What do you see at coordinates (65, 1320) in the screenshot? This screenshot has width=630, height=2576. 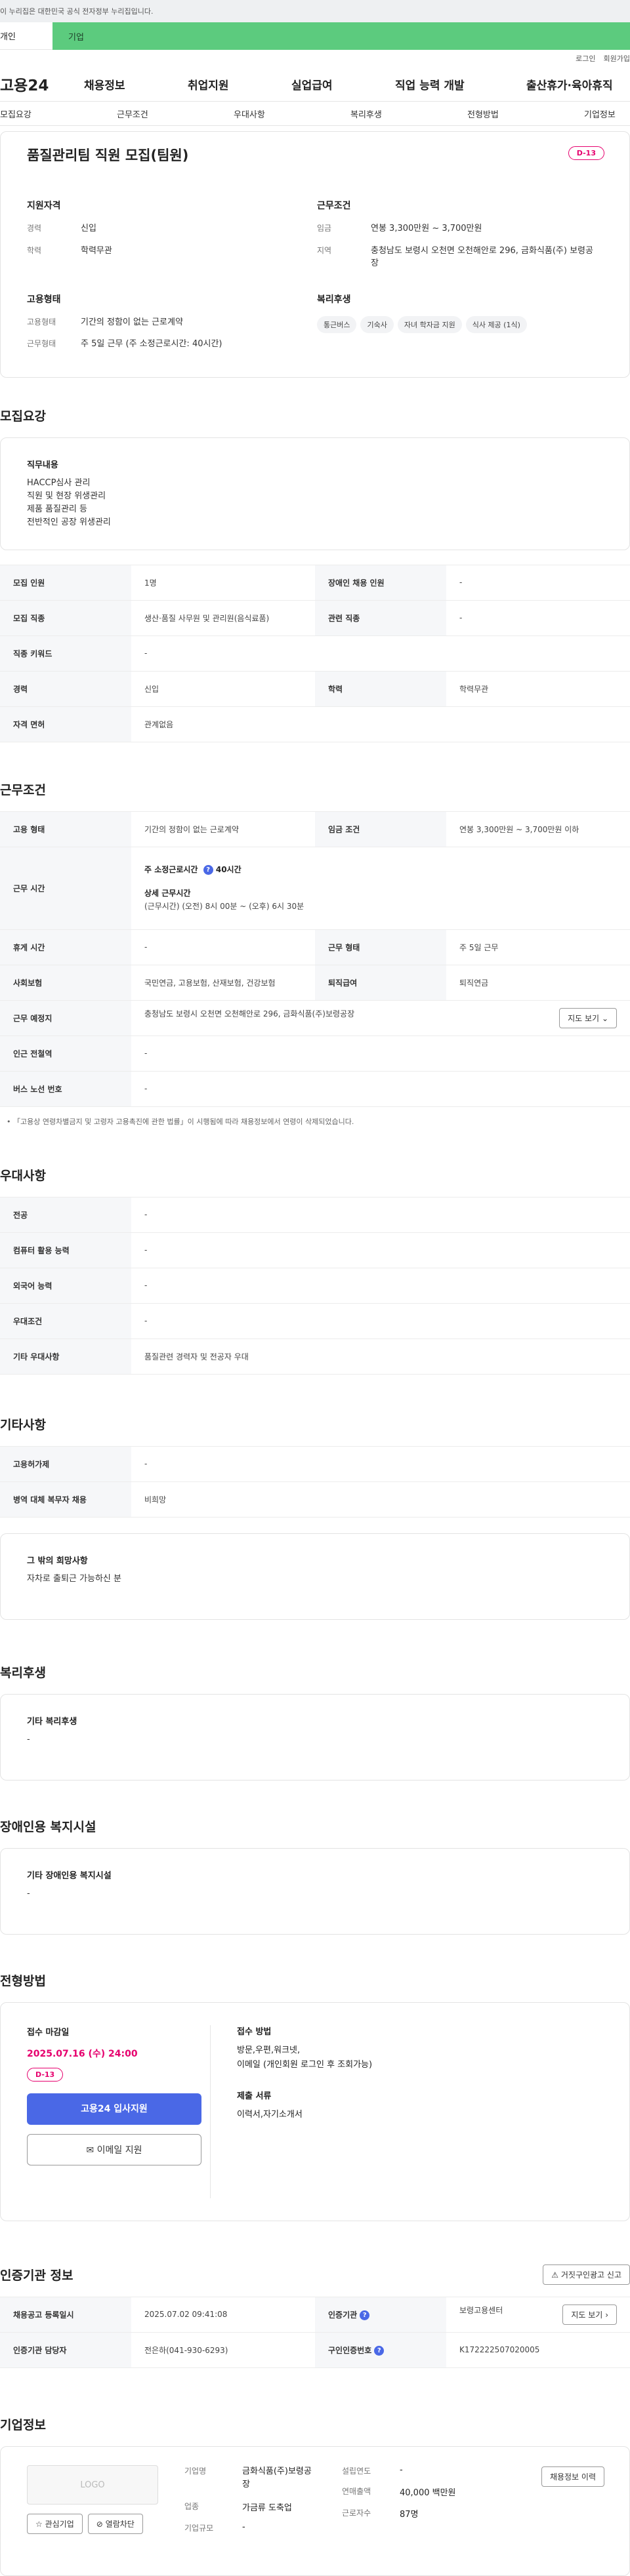 I see `pref-label: 우대조건` at bounding box center [65, 1320].